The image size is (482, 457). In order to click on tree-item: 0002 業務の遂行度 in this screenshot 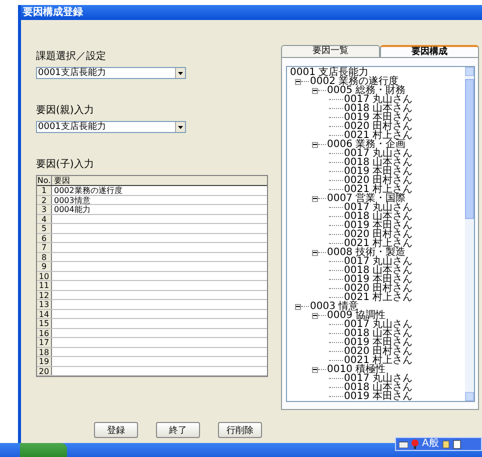, I will do `click(354, 81)`.